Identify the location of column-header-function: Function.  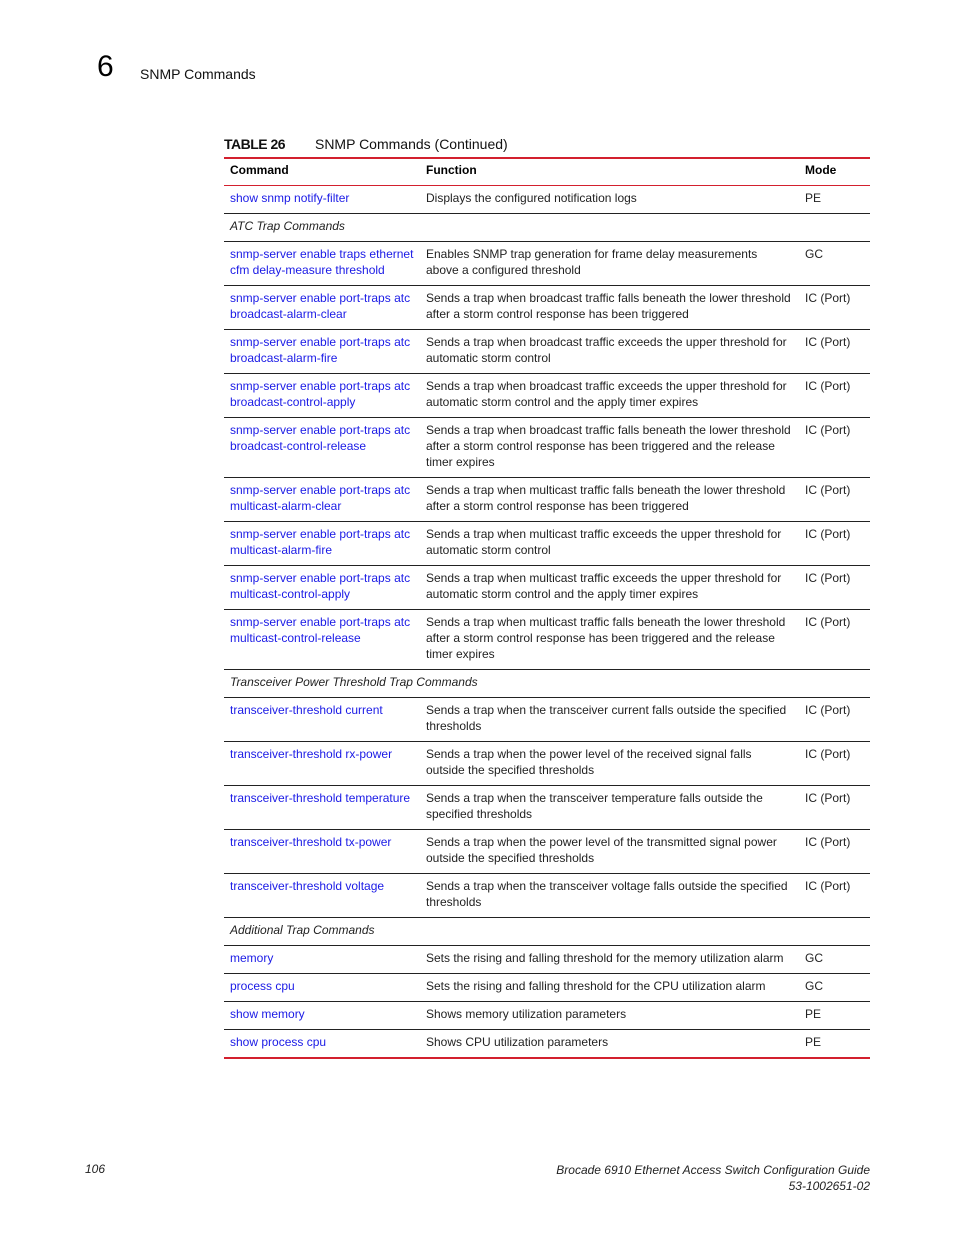
(609, 171).